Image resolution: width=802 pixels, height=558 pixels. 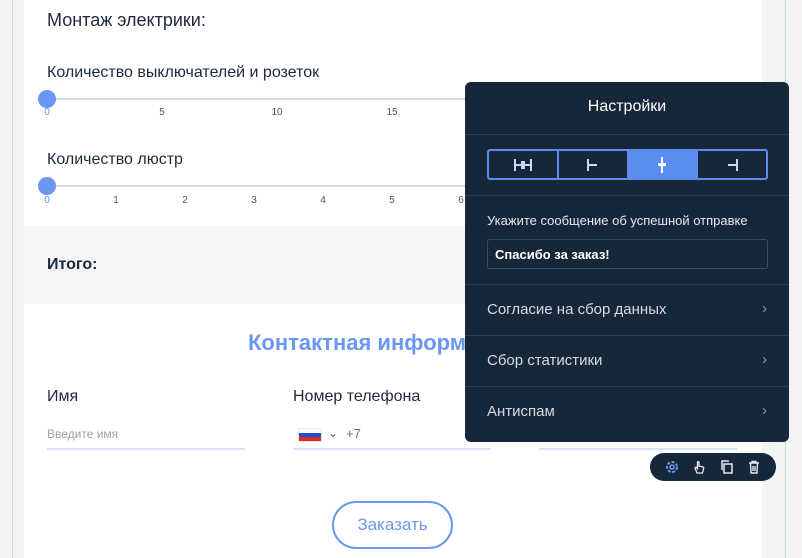 I want to click on align-center-button, so click(x=663, y=164).